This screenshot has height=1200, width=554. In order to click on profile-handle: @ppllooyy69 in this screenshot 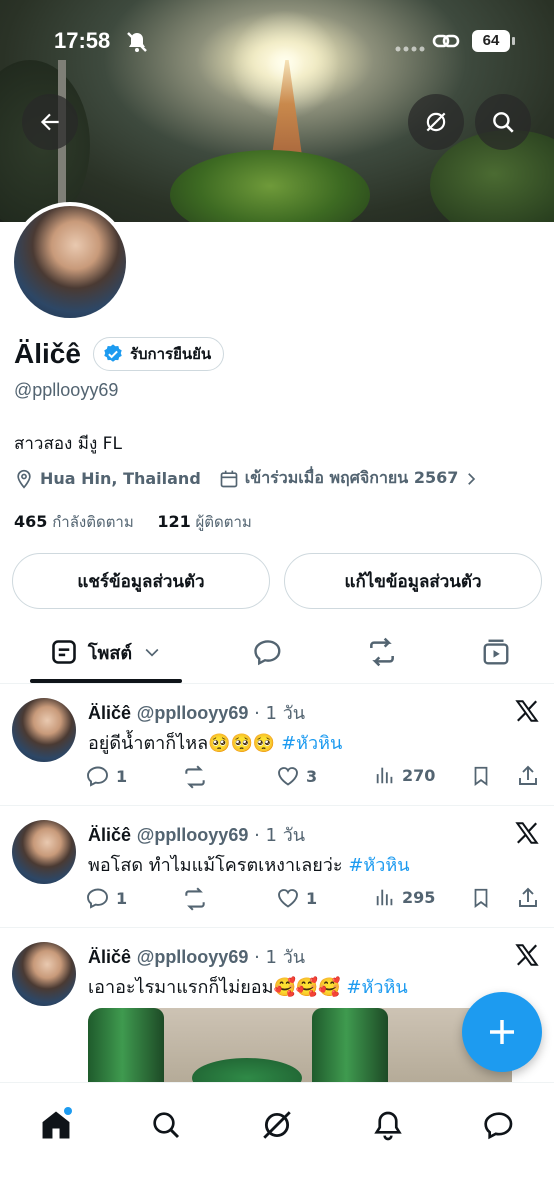, I will do `click(66, 390)`.